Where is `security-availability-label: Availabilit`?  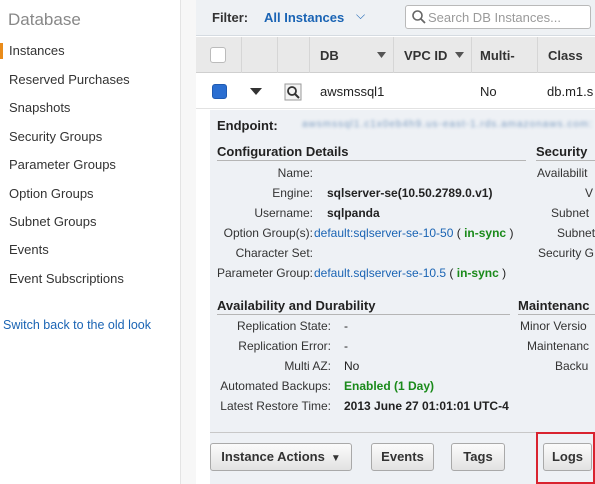 security-availability-label: Availabilit is located at coordinates (562, 173).